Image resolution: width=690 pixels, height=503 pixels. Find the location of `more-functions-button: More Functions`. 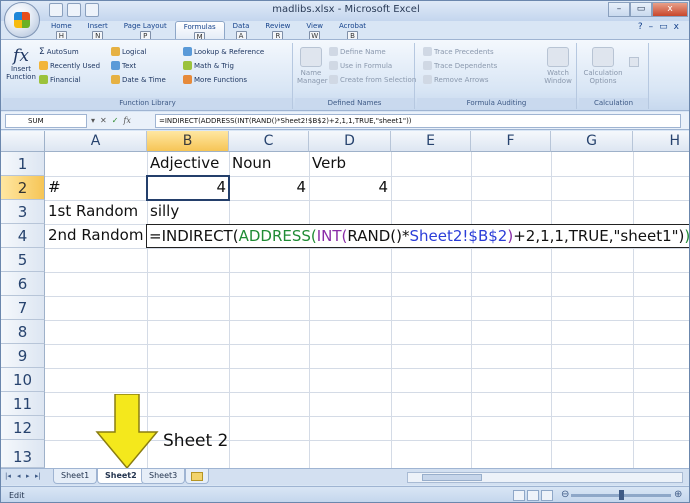

more-functions-button: More Functions is located at coordinates (215, 79).